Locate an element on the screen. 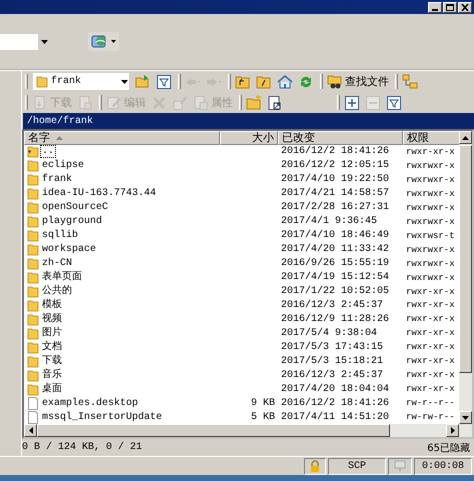 The height and width of the screenshot is (481, 474). lock-icon is located at coordinates (315, 466).